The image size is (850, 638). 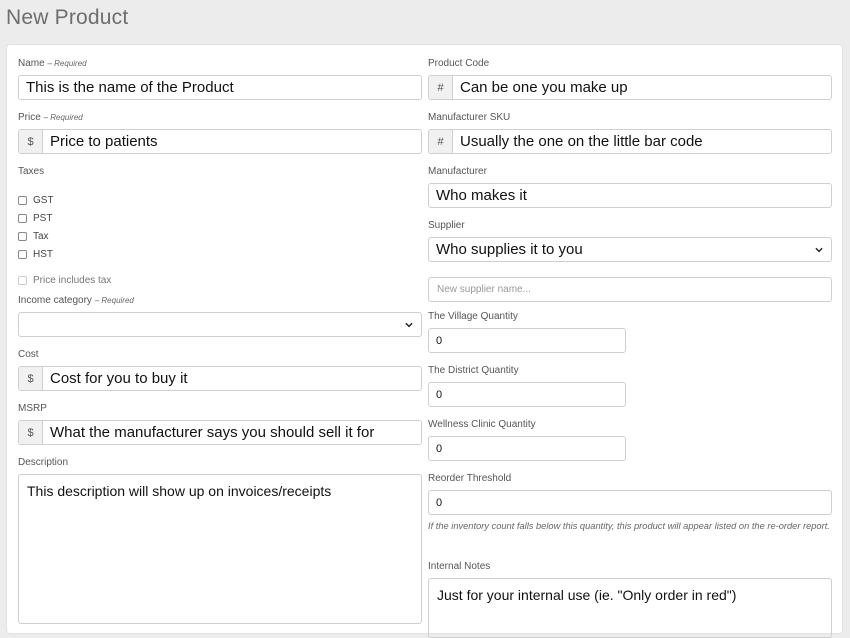 I want to click on price-label: Price, so click(x=29, y=117).